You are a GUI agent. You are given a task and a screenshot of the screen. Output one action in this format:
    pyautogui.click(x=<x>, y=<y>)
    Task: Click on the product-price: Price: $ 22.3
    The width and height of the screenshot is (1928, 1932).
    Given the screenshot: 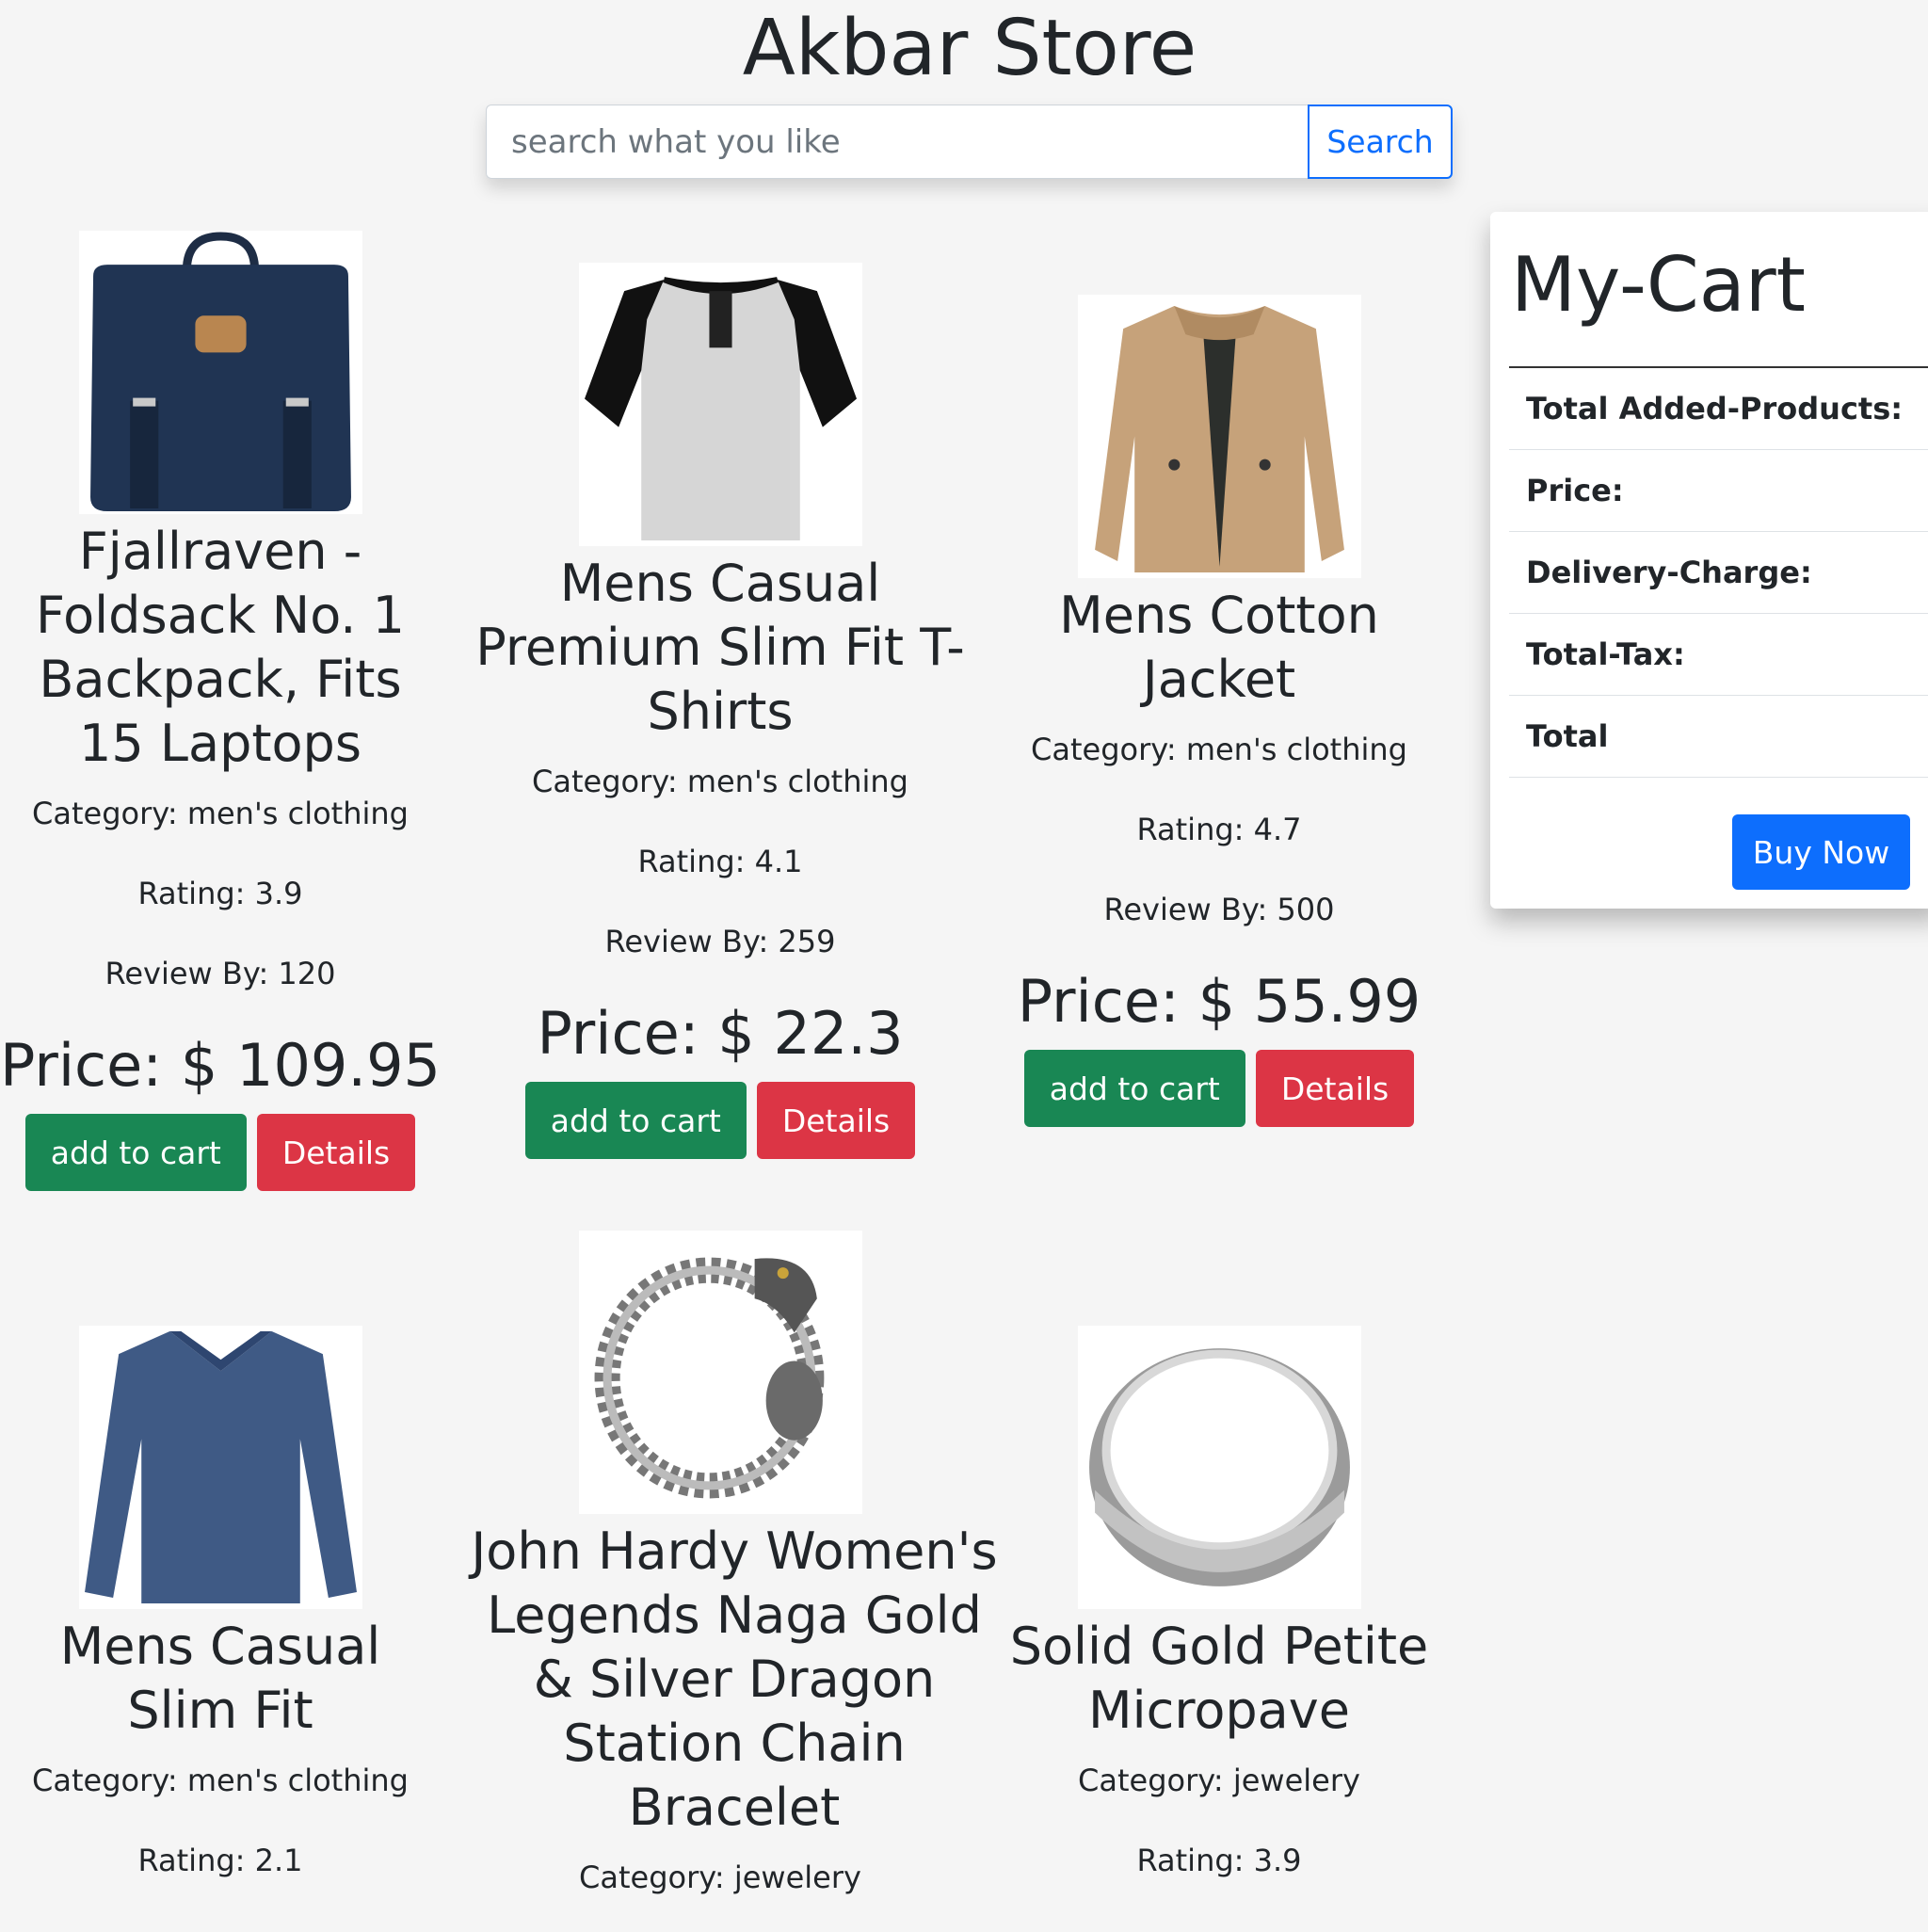 What is the action you would take?
    pyautogui.click(x=720, y=1033)
    